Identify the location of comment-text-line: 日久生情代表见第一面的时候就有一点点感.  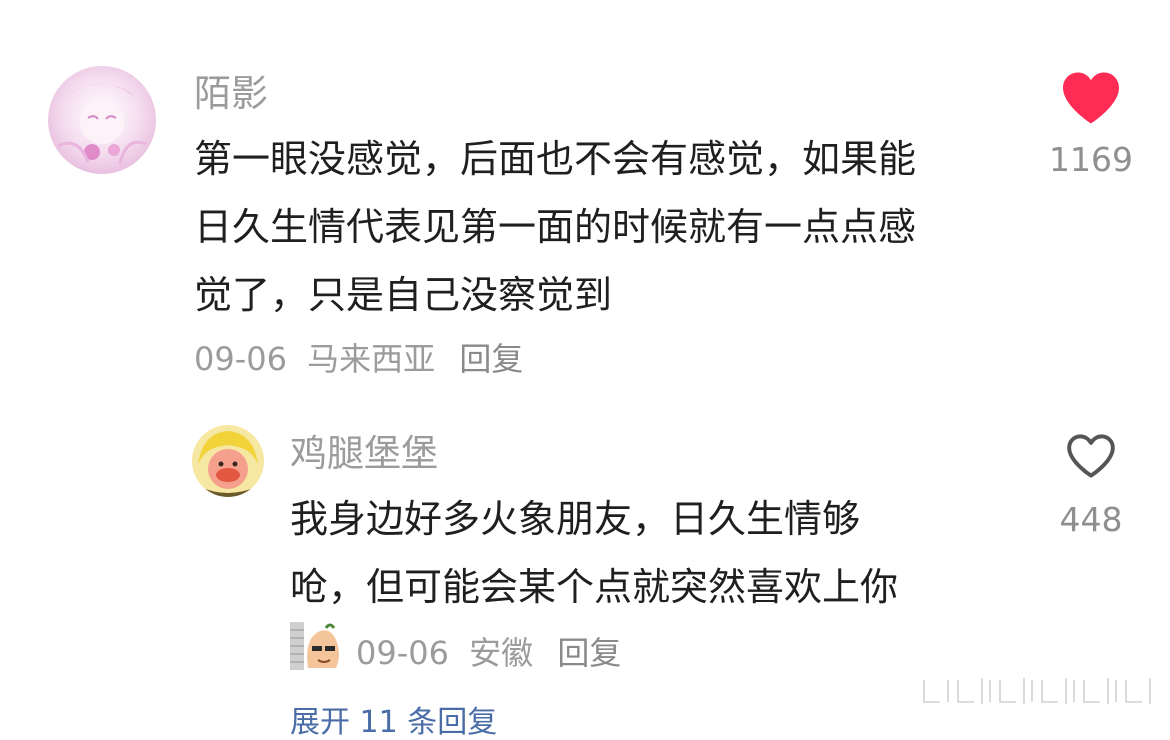
(555, 227).